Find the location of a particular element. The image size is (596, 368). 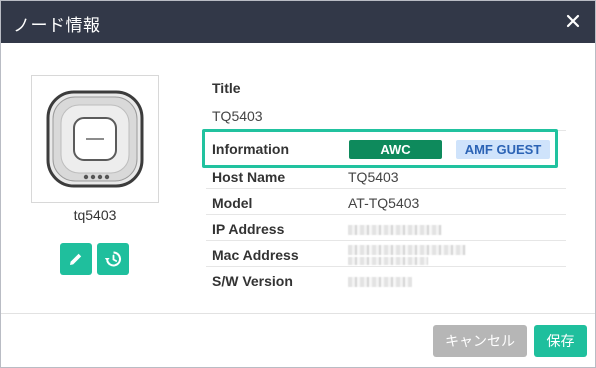

dialog-title: ノード情報 is located at coordinates (57, 25).